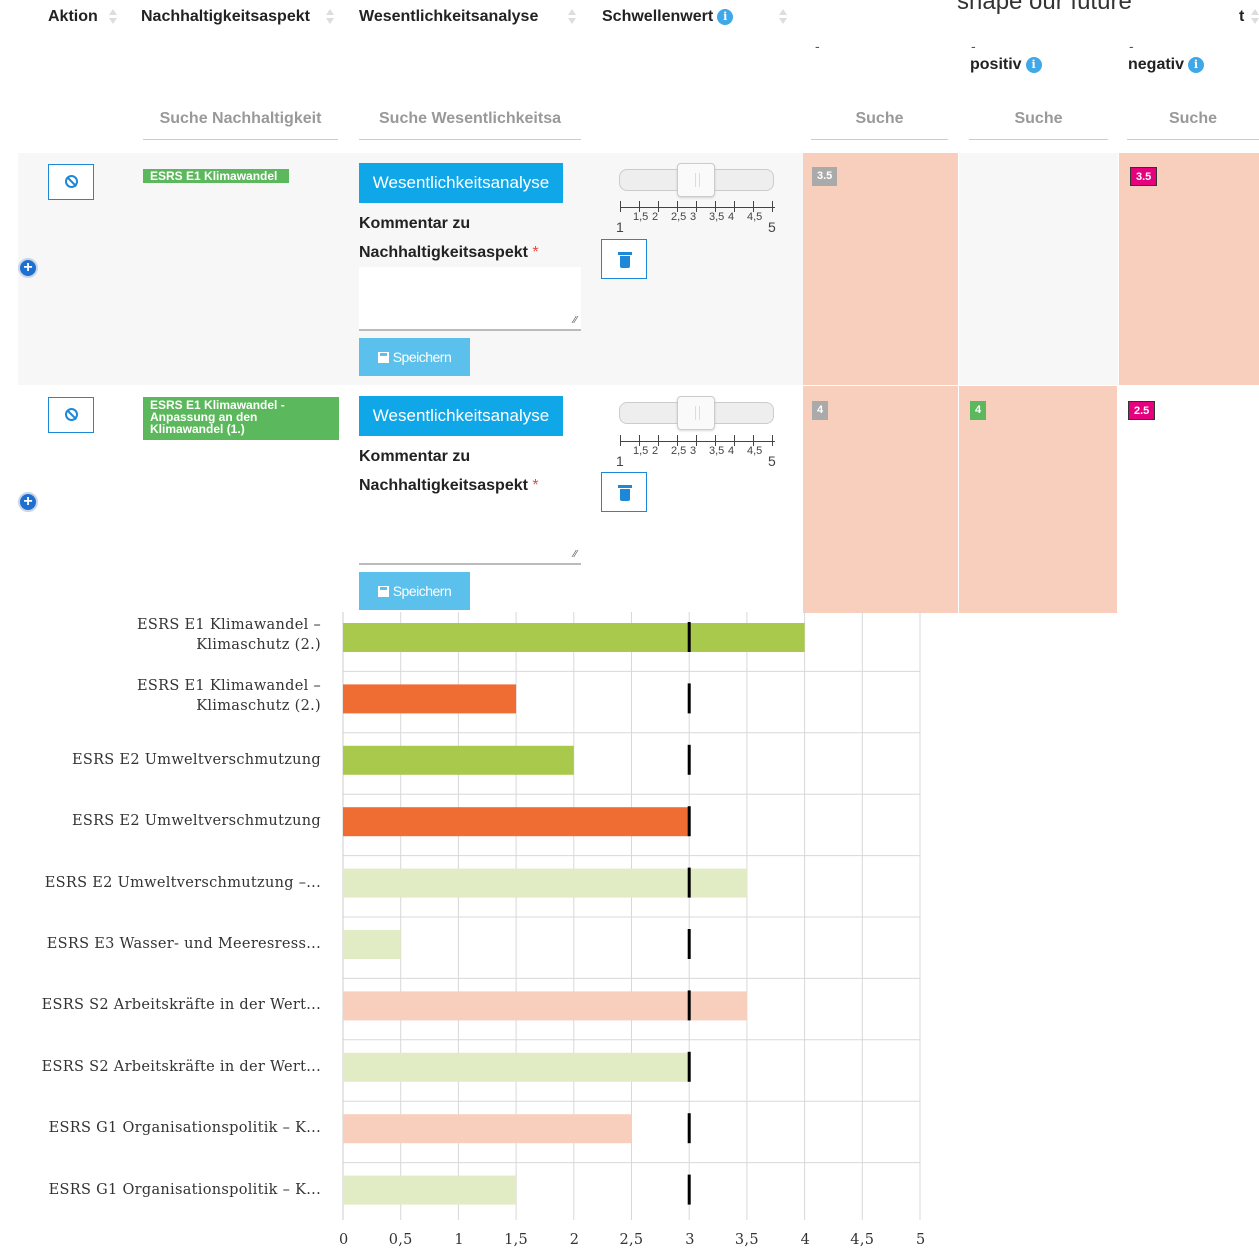 The width and height of the screenshot is (1259, 1251). Describe the element at coordinates (229, 635) in the screenshot. I see `y-tick-label: ESRS E1 Klimawandel – Klimaschutz (2.)` at that location.